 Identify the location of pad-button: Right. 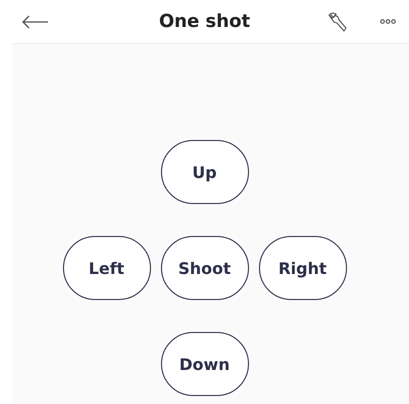
(302, 268).